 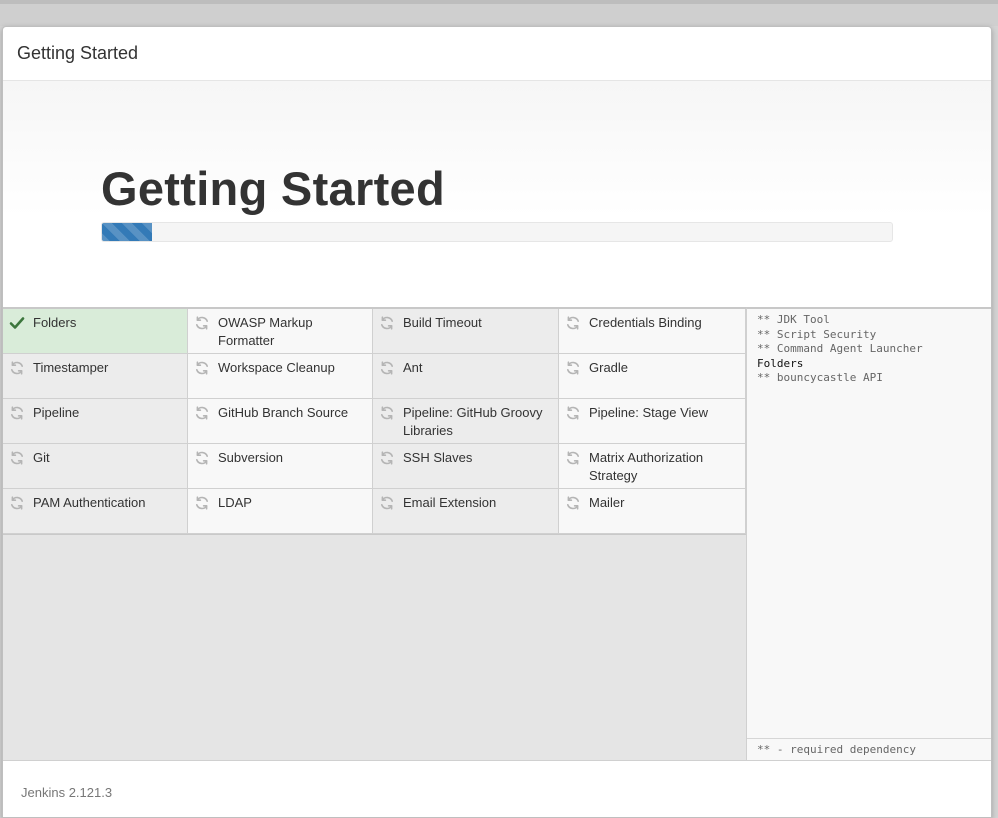 What do you see at coordinates (276, 367) in the screenshot?
I see `plugin-name: Workspace Cleanup` at bounding box center [276, 367].